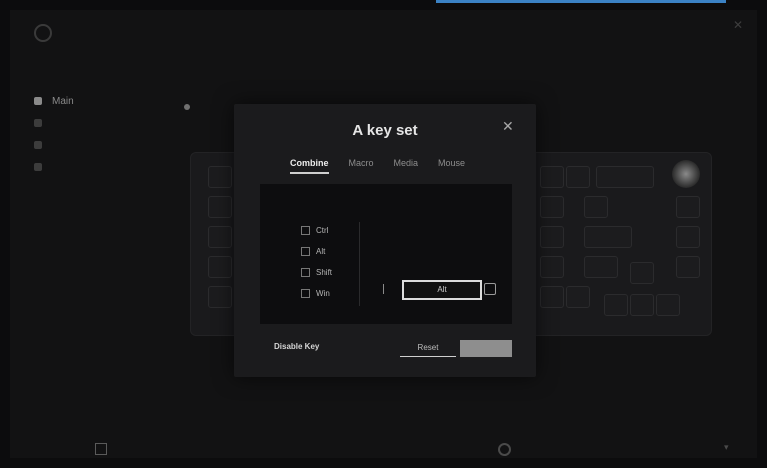 The height and width of the screenshot is (468, 767). Describe the element at coordinates (581, 1) in the screenshot. I see `top-accent-bar` at that location.